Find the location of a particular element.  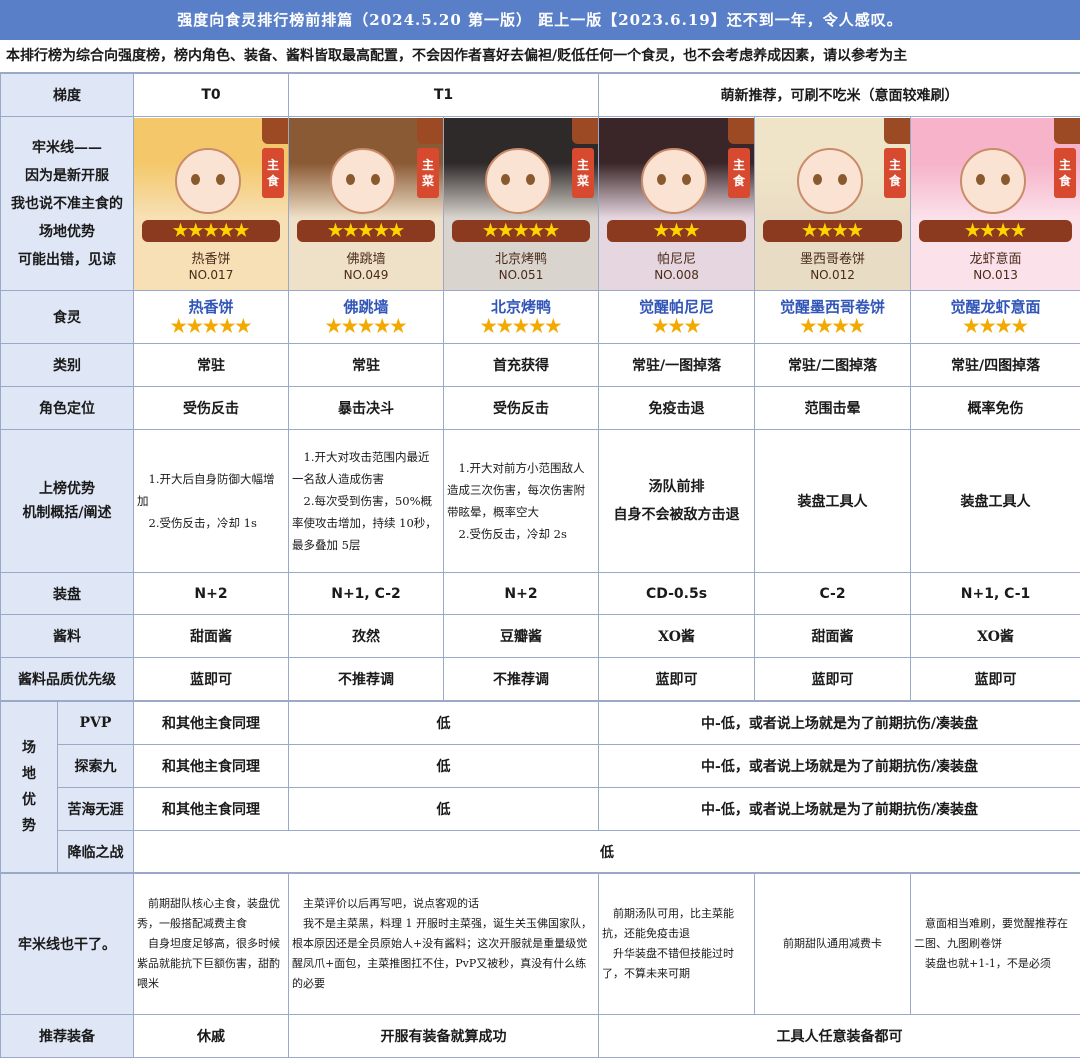

plate-cell: CD-0.5s is located at coordinates (677, 593).